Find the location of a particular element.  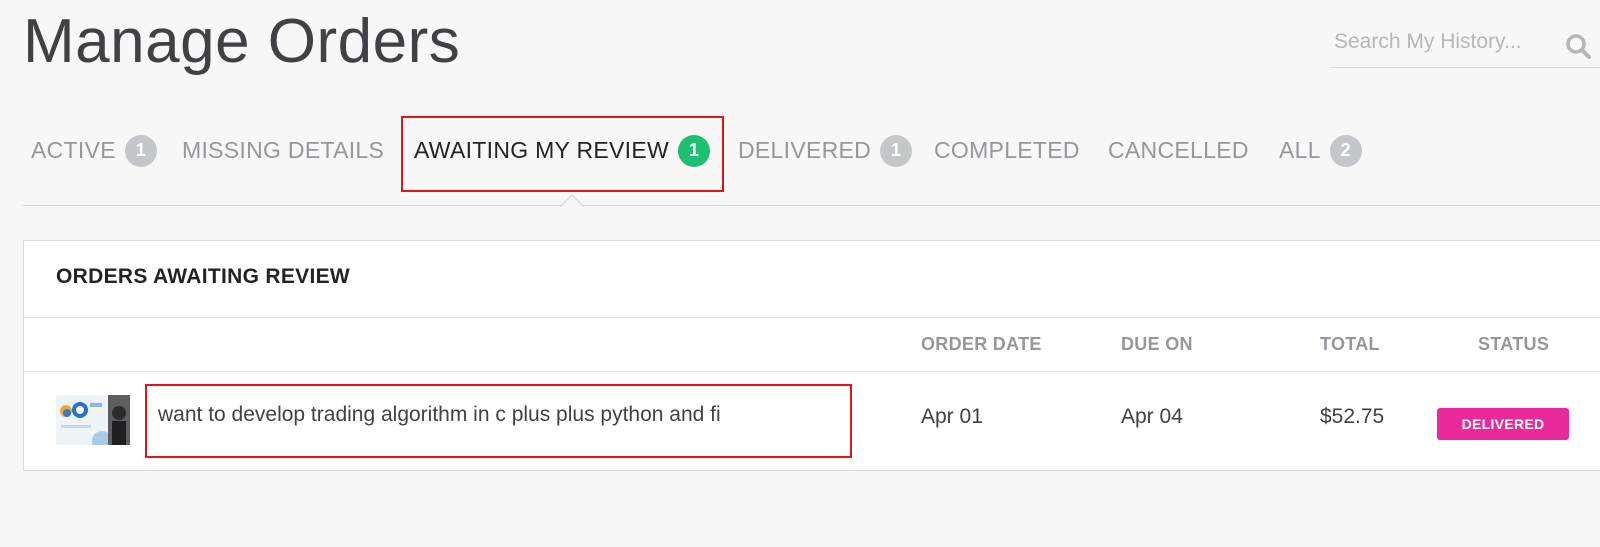

tab-label: AWAITING MY REVIEW is located at coordinates (542, 150).